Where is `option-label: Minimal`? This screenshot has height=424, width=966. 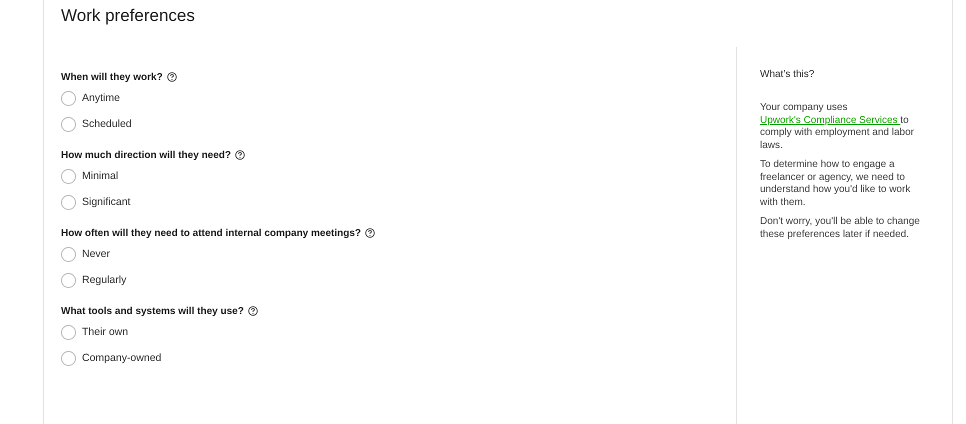
option-label: Minimal is located at coordinates (100, 176).